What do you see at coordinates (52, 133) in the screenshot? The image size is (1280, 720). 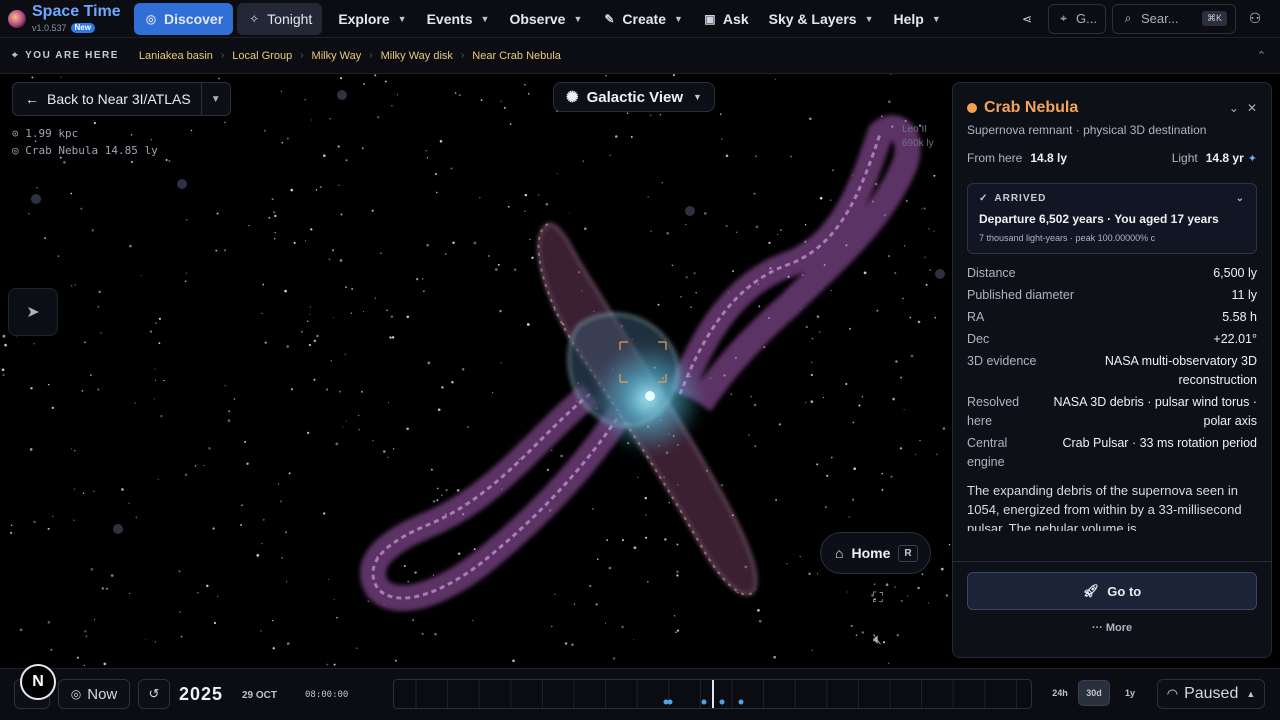 I see `readout-distance: 1.99 kpc` at bounding box center [52, 133].